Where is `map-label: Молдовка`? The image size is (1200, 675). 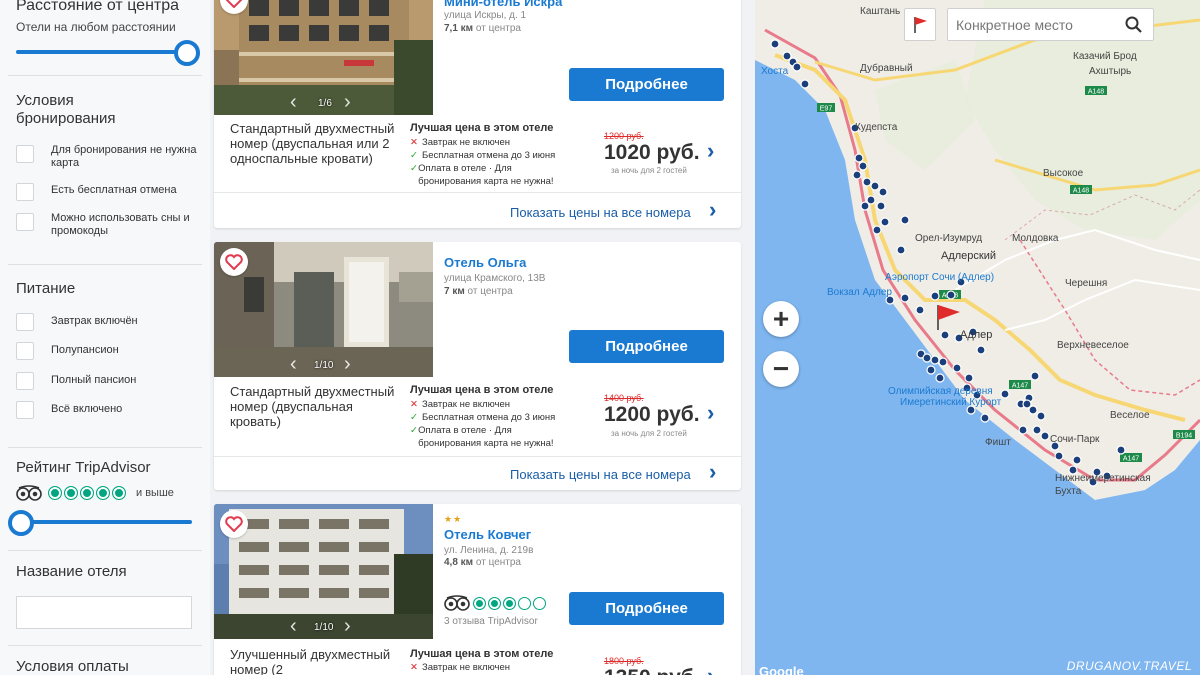
map-label: Молдовка is located at coordinates (1035, 238).